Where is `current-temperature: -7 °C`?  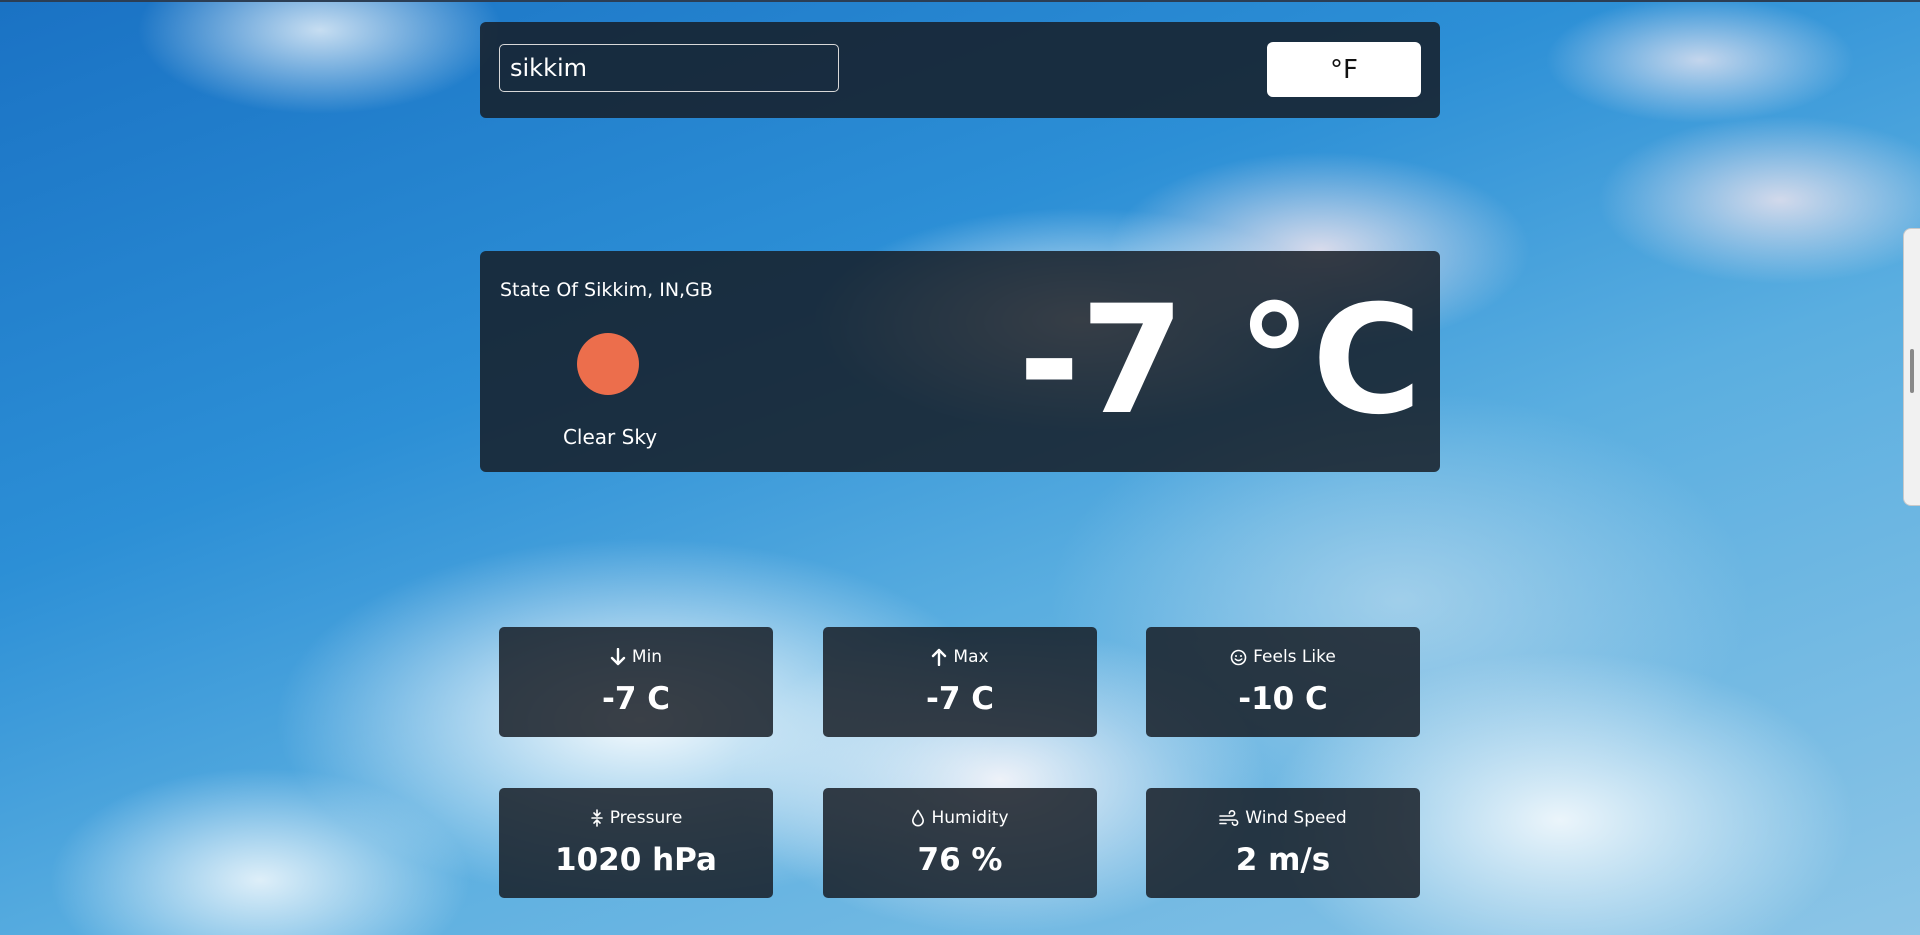 current-temperature: -7 °C is located at coordinates (1220, 361).